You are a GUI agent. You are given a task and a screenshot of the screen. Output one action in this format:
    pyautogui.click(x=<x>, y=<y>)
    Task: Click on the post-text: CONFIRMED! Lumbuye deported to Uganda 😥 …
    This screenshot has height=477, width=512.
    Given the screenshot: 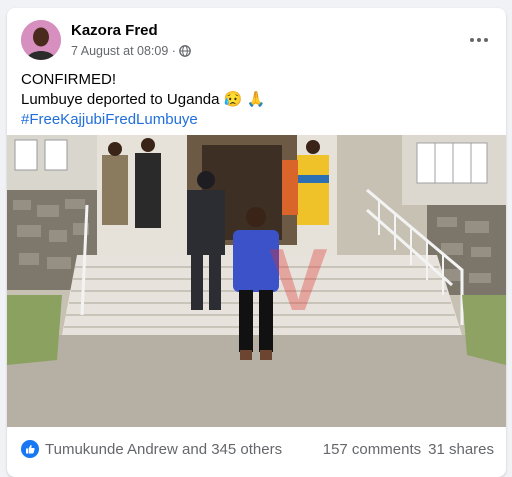 What is the action you would take?
    pyautogui.click(x=256, y=100)
    